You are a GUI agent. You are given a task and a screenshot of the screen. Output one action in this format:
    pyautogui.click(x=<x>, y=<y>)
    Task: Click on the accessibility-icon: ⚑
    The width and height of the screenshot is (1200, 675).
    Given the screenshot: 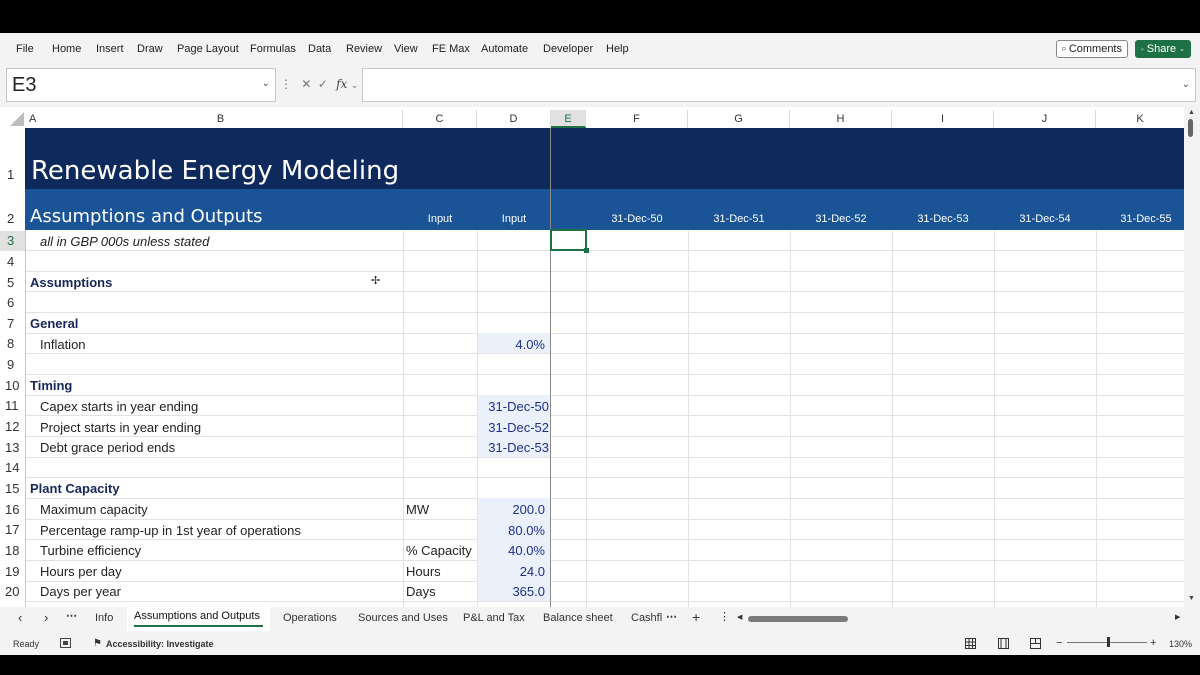 What is the action you would take?
    pyautogui.click(x=97, y=643)
    